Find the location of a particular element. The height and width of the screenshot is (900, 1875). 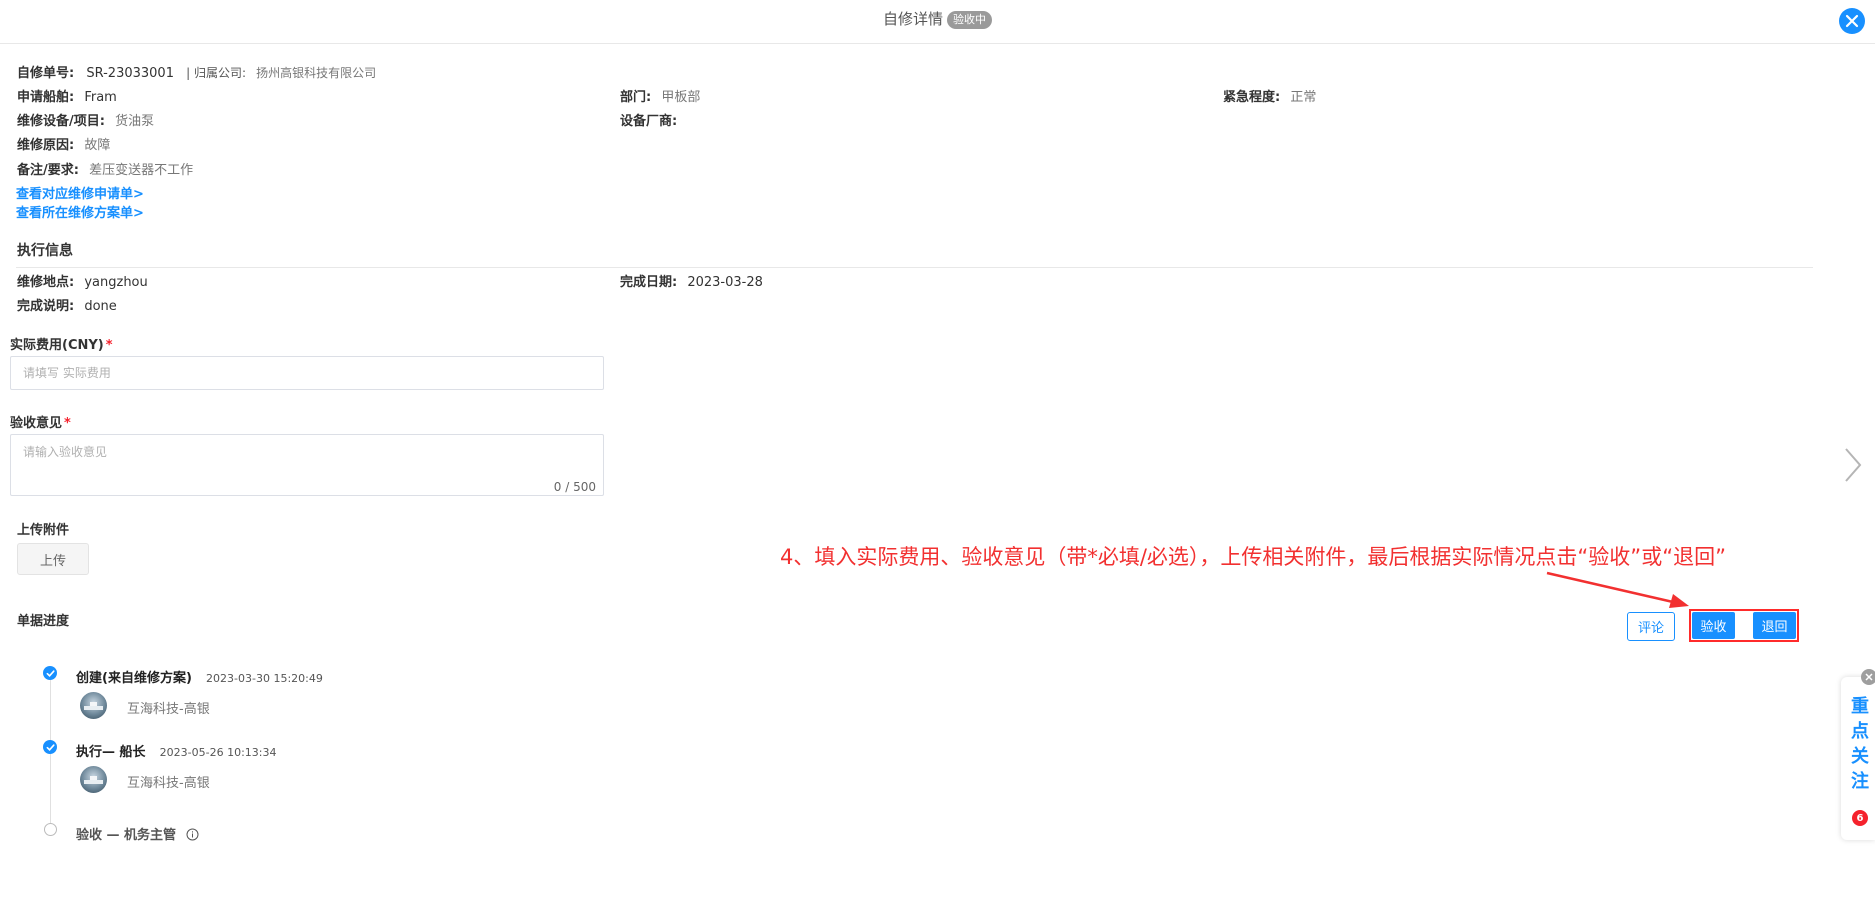

timeline-step-2: 执行— 船长 2023-05-26 10:13:34 is located at coordinates (176, 750).